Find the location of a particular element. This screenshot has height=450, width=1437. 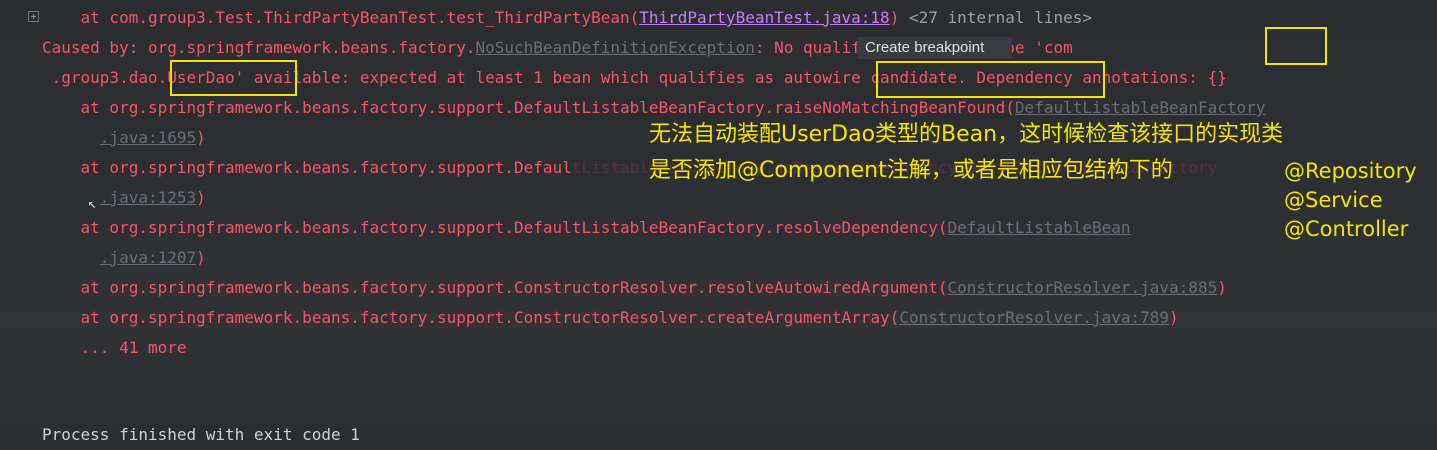

more-frames-line: ... 41 more is located at coordinates (114, 348).